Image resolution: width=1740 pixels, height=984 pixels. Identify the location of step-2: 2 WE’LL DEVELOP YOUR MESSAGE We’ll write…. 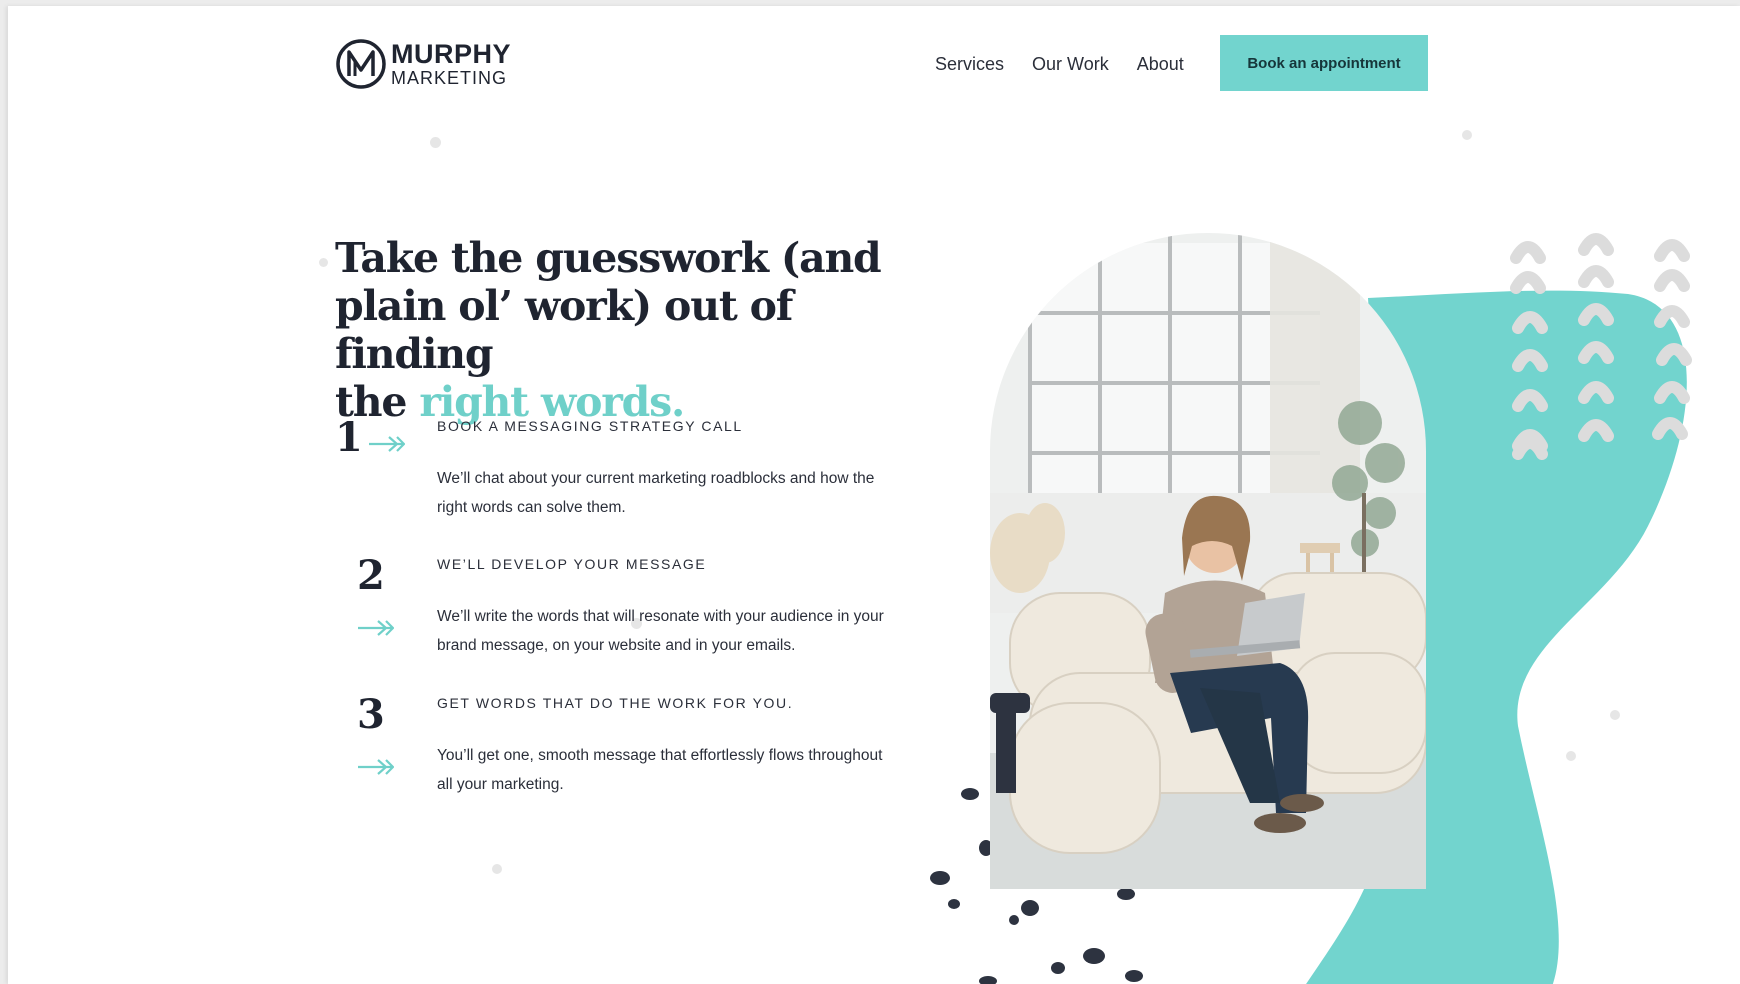
(615, 611).